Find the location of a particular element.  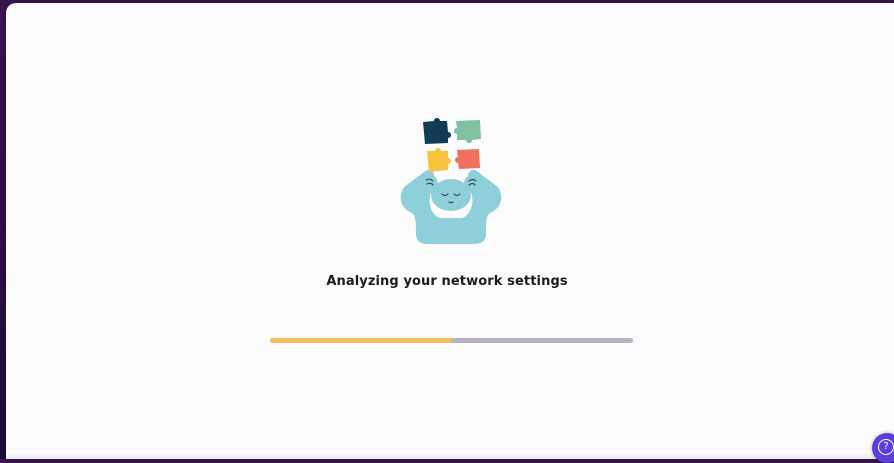

thinking-person-puzzle-icon is located at coordinates (451, 181).